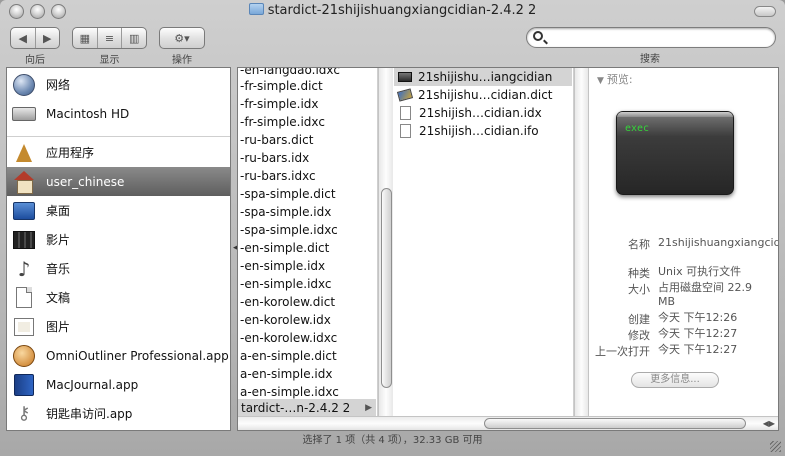 Image resolution: width=785 pixels, height=456 pixels. Describe the element at coordinates (405, 113) in the screenshot. I see `document-icon` at that location.